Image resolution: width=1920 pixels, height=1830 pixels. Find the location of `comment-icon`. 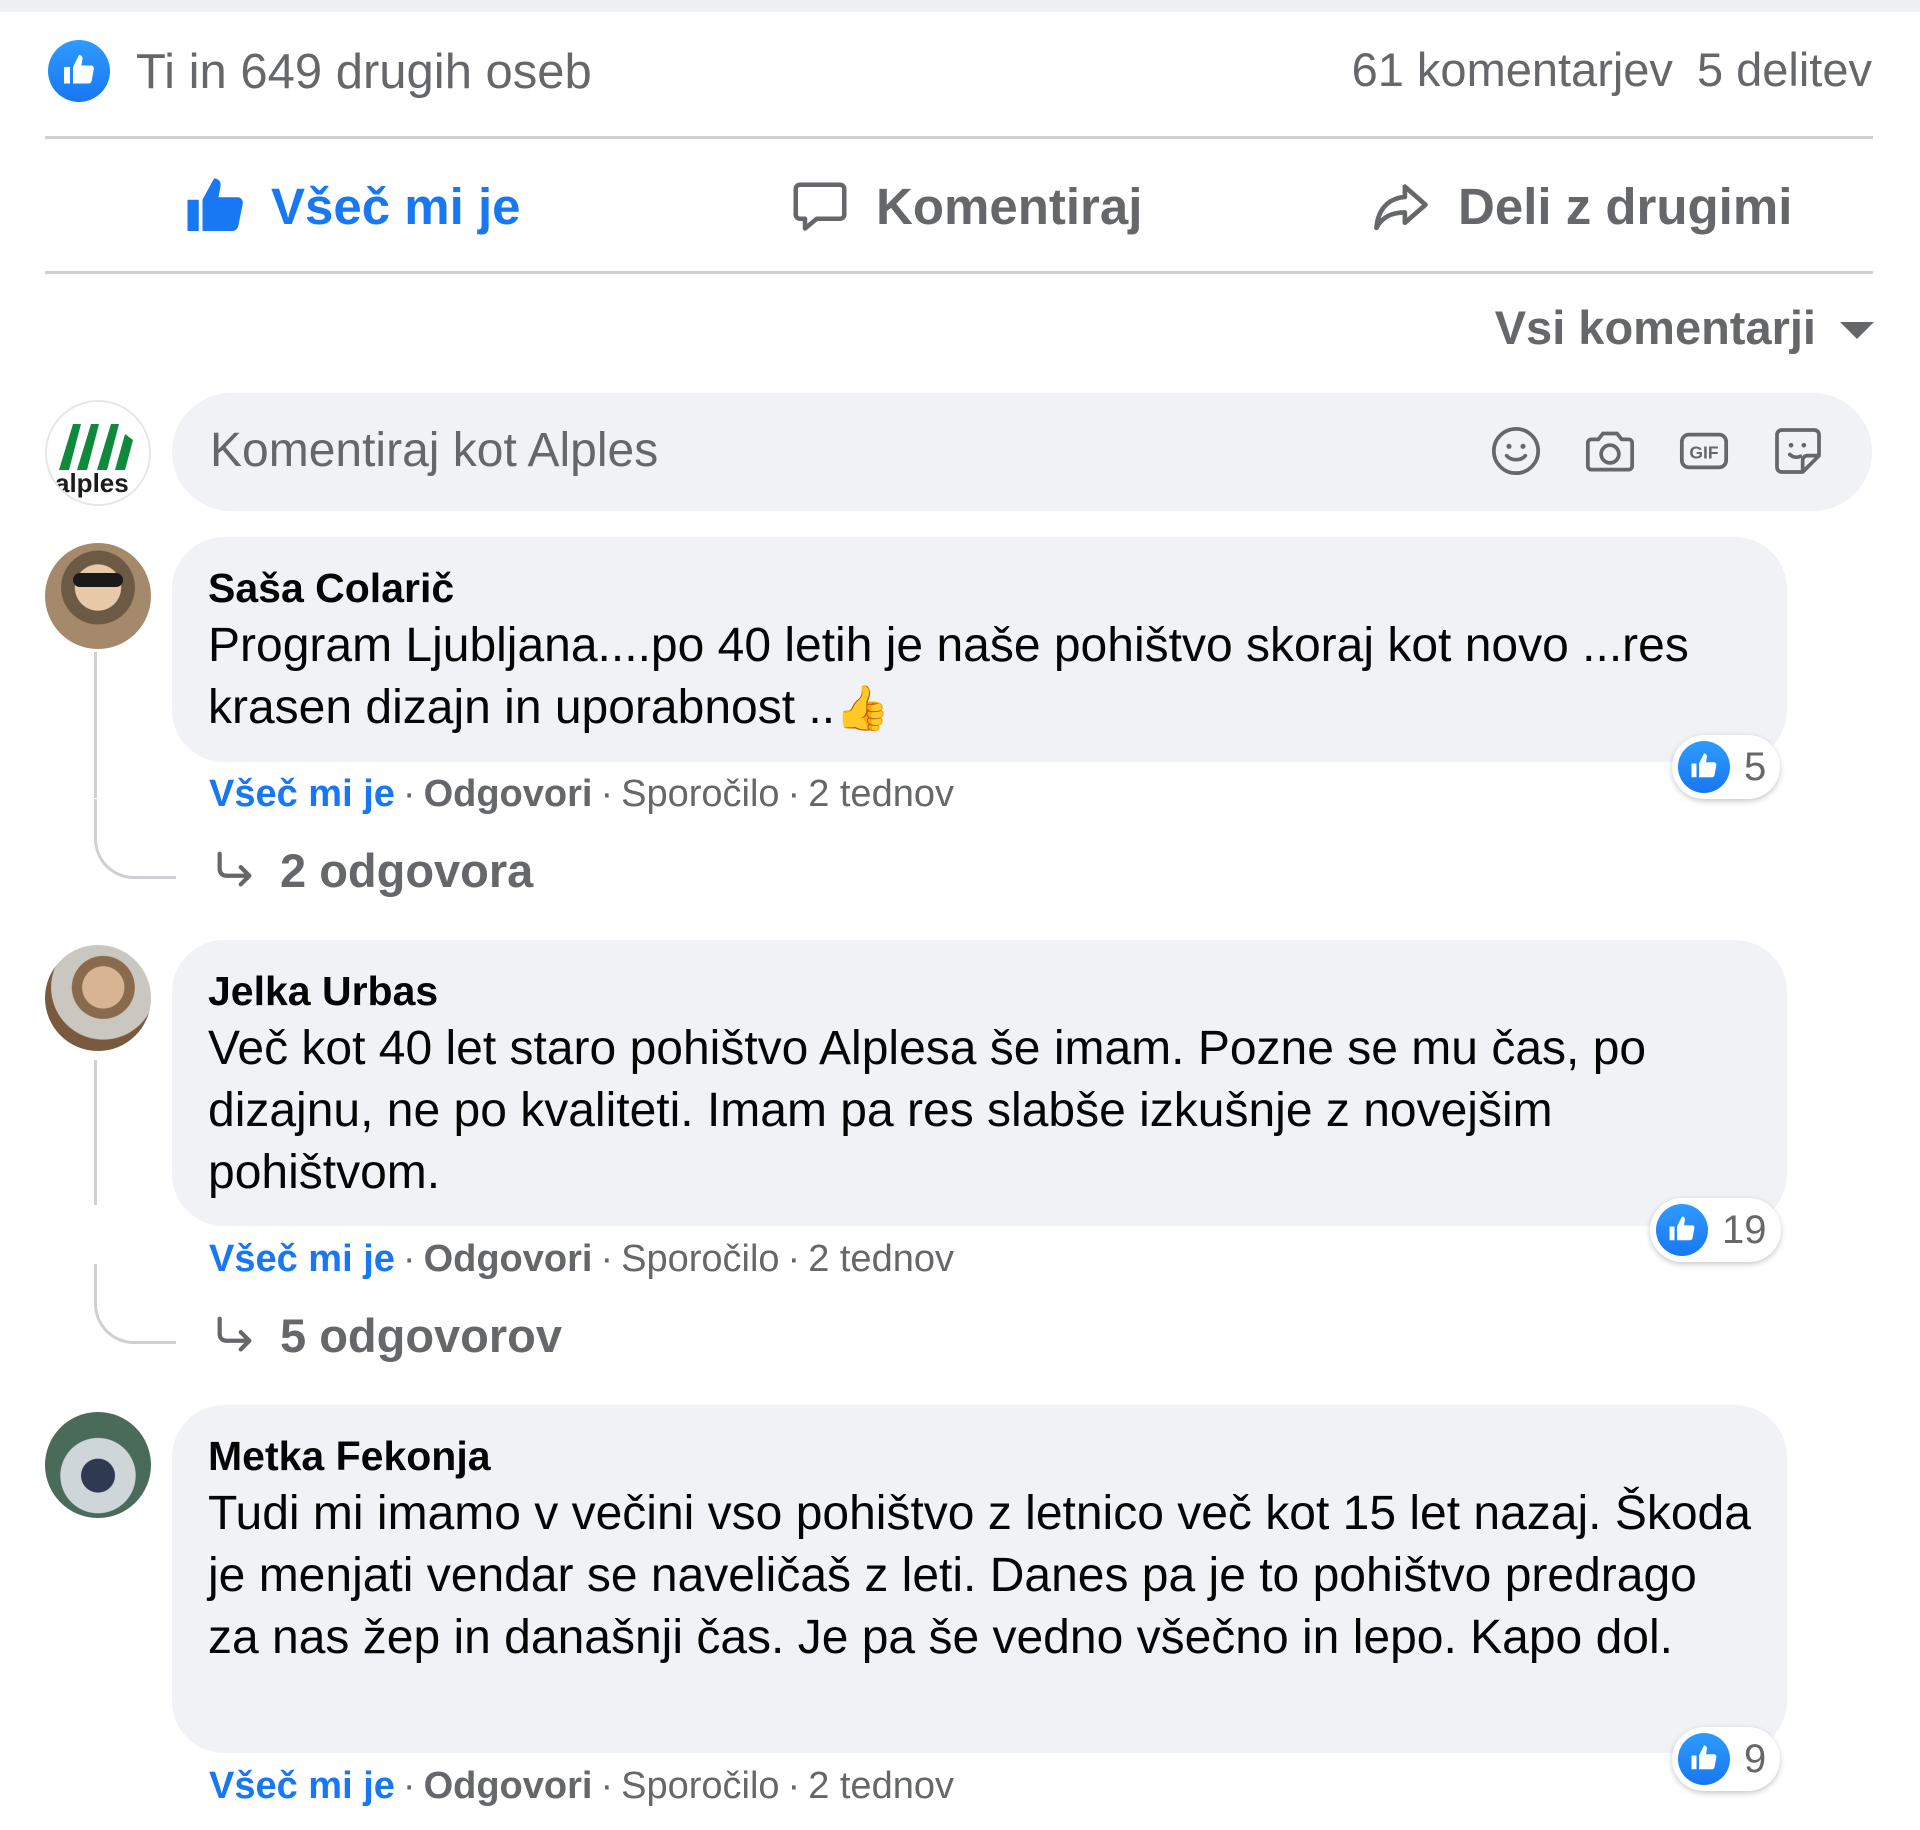

comment-icon is located at coordinates (820, 206).